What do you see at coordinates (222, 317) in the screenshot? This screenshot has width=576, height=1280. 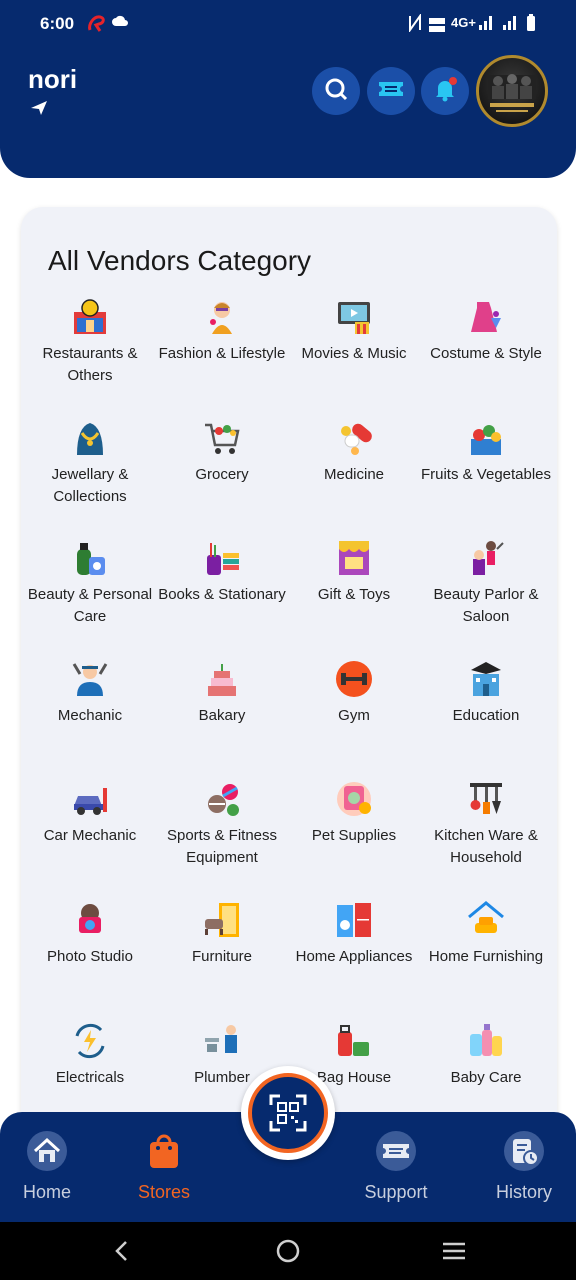 I see `fashion-icon` at bounding box center [222, 317].